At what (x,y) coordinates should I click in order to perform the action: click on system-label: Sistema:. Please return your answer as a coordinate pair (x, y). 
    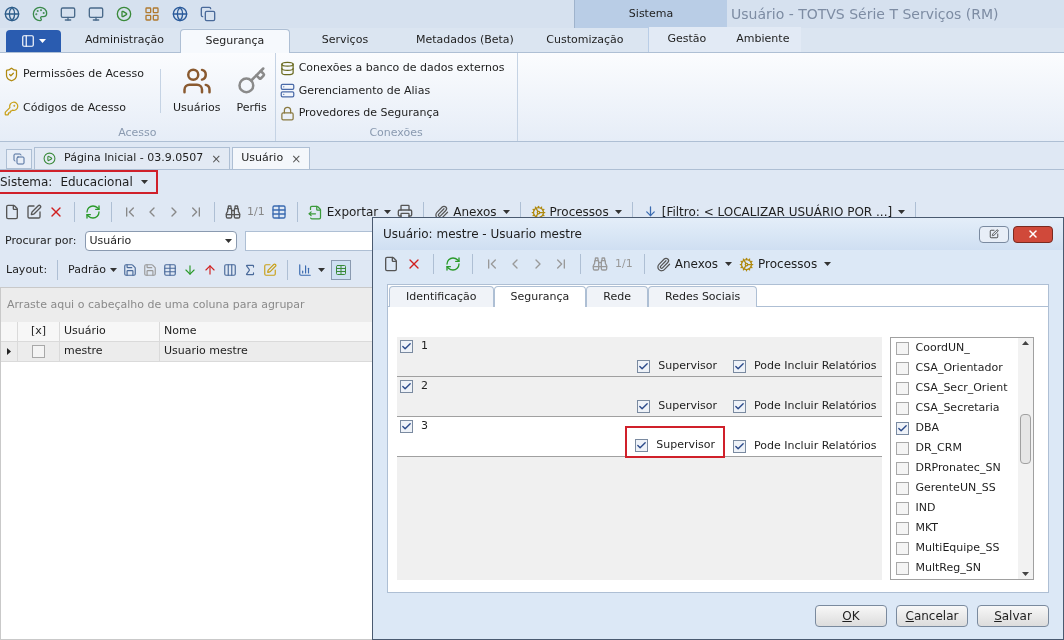
    Looking at the image, I should click on (26, 182).